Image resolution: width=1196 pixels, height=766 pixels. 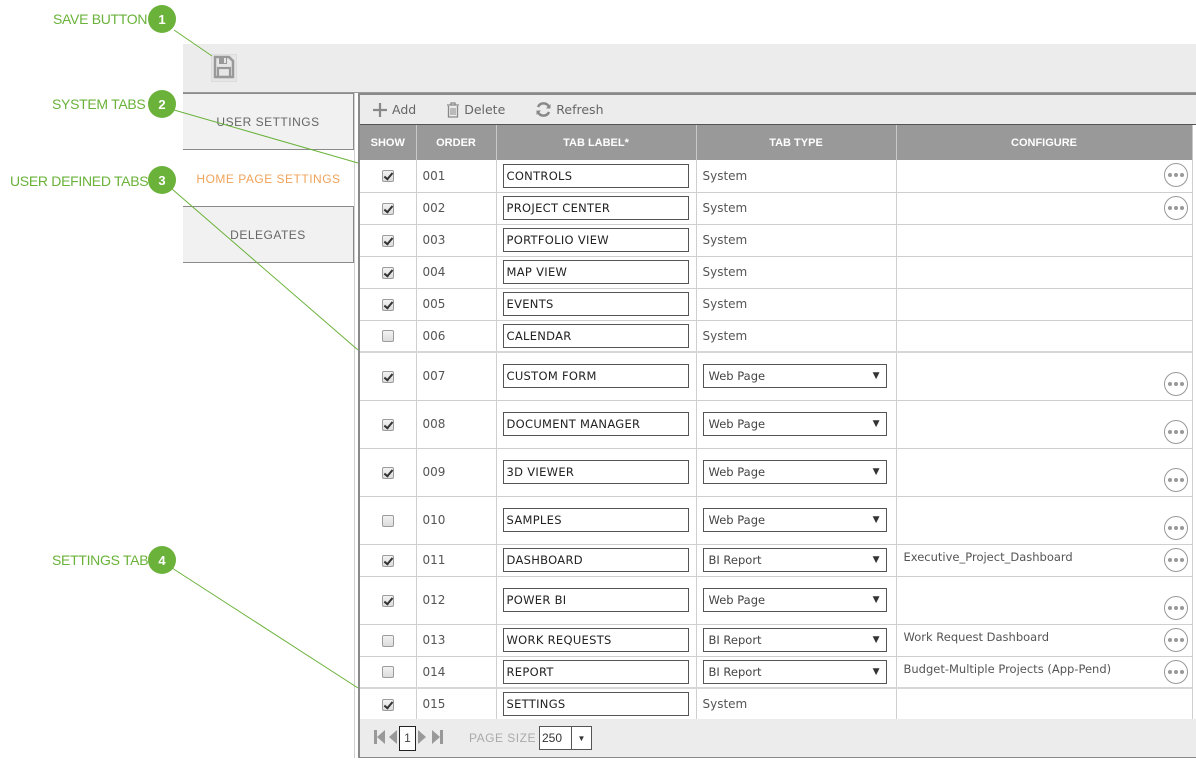 I want to click on next-page-icon, so click(x=421, y=738).